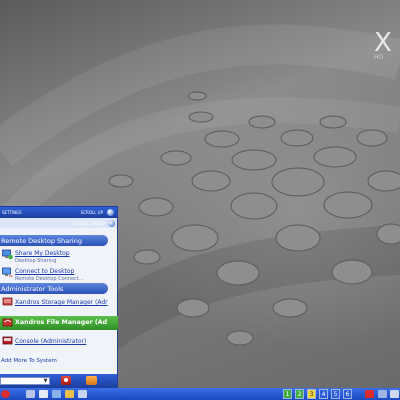 This screenshot has width=400, height=400. Describe the element at coordinates (12, 212) in the screenshot. I see `menu-header-title: SETTINGS` at that location.